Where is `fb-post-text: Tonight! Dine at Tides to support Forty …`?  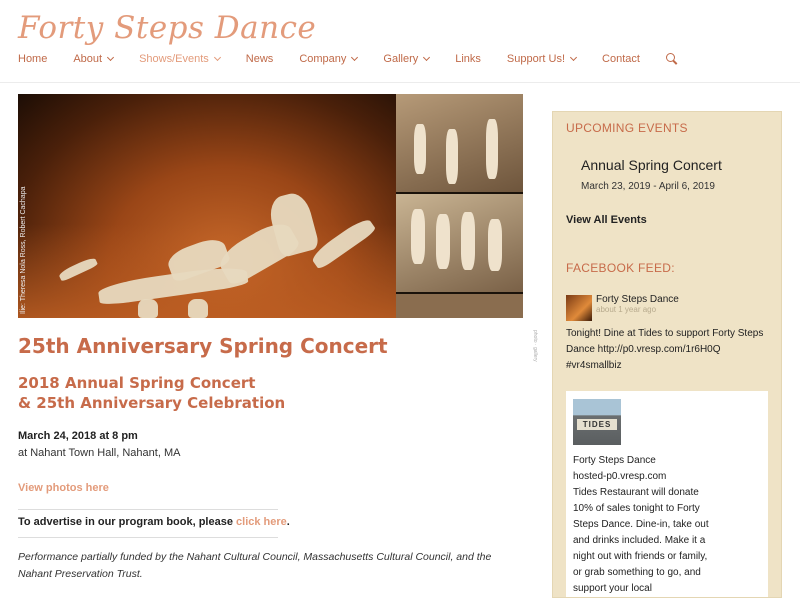
fb-post-text: Tonight! Dine at Tides to support Forty … is located at coordinates (665, 349).